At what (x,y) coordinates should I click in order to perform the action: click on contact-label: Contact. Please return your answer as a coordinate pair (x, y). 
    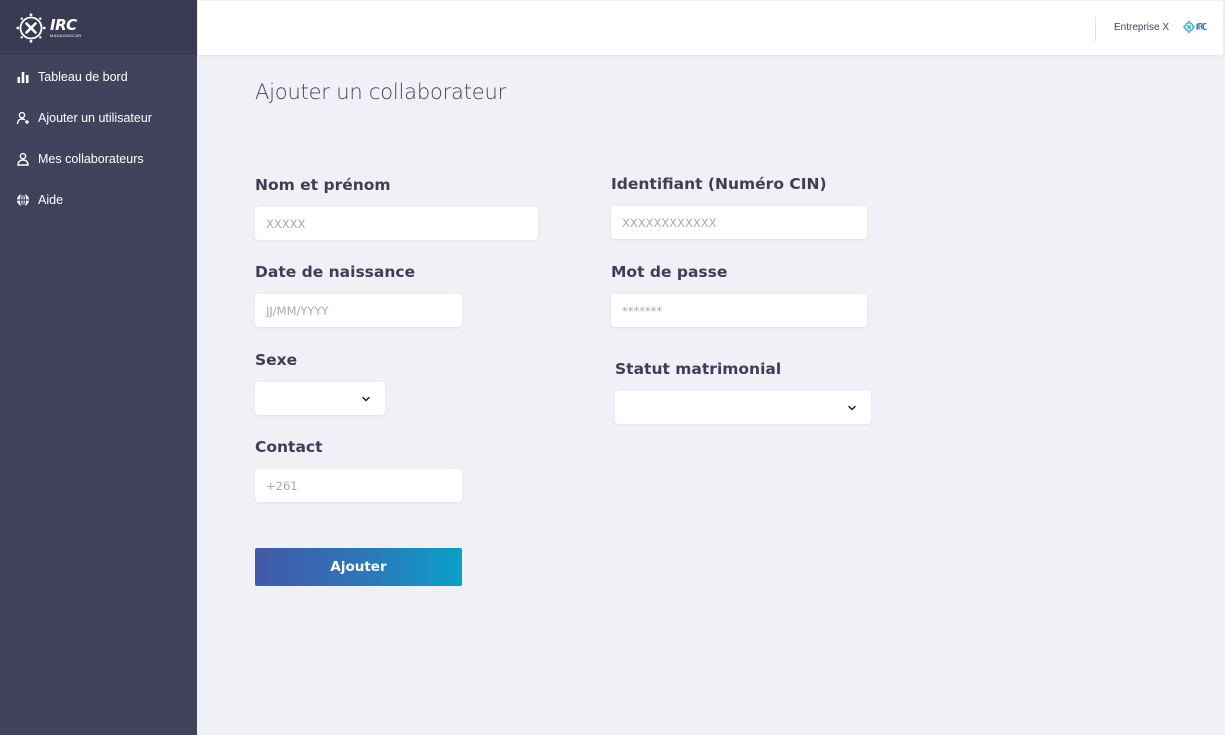
    Looking at the image, I should click on (289, 447).